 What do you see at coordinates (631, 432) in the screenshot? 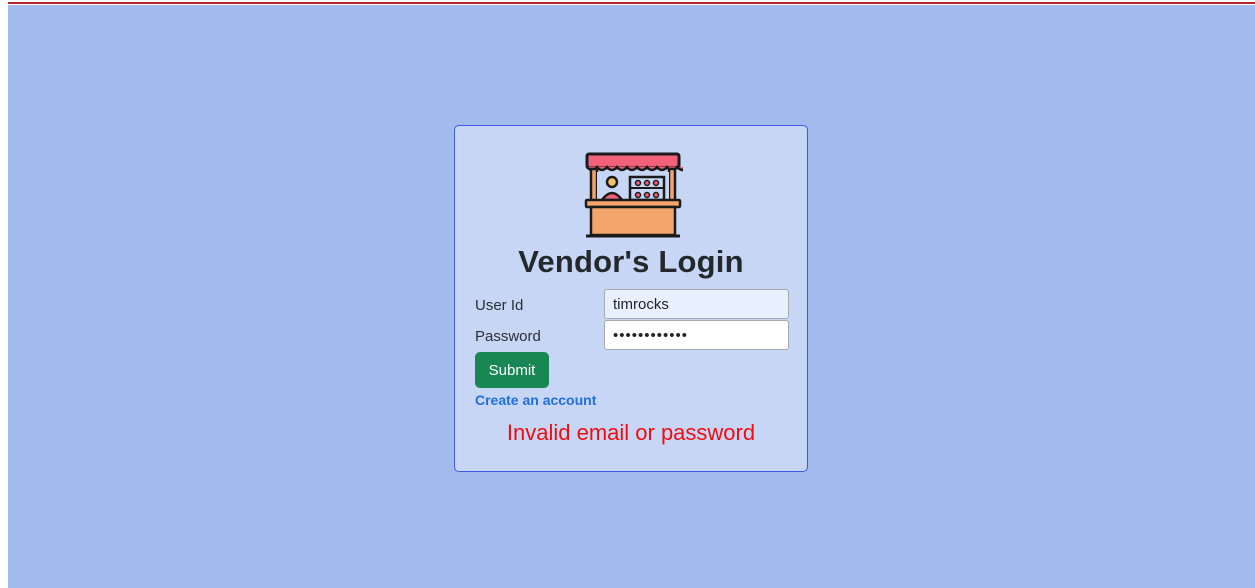
I see `error-message: Invalid email or password` at bounding box center [631, 432].